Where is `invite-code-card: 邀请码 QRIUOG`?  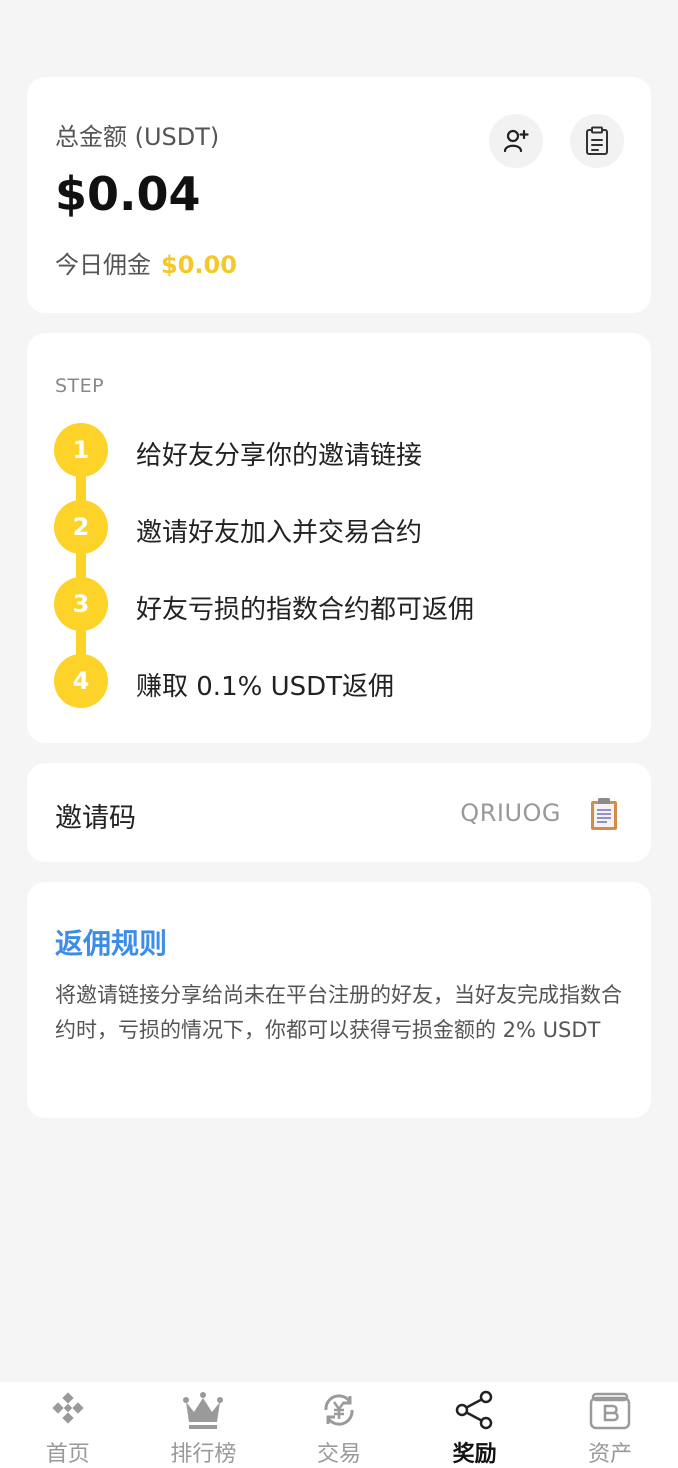
invite-code-card: 邀请码 QRIUOG is located at coordinates (339, 812).